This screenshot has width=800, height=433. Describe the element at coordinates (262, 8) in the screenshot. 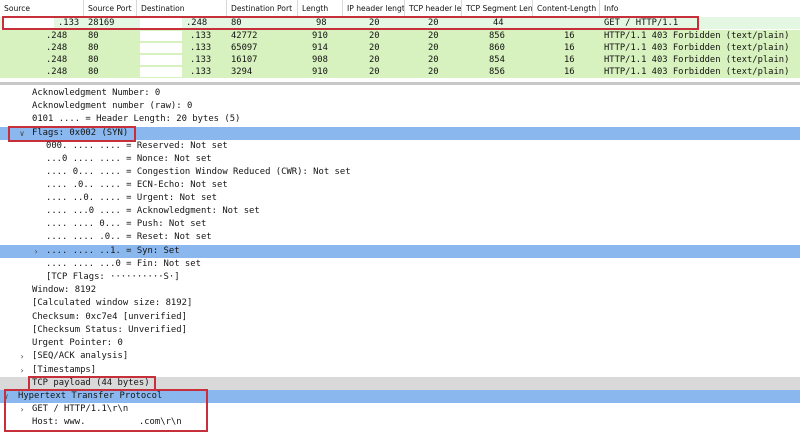

I see `column-header-destination-port: Destination Port` at that location.